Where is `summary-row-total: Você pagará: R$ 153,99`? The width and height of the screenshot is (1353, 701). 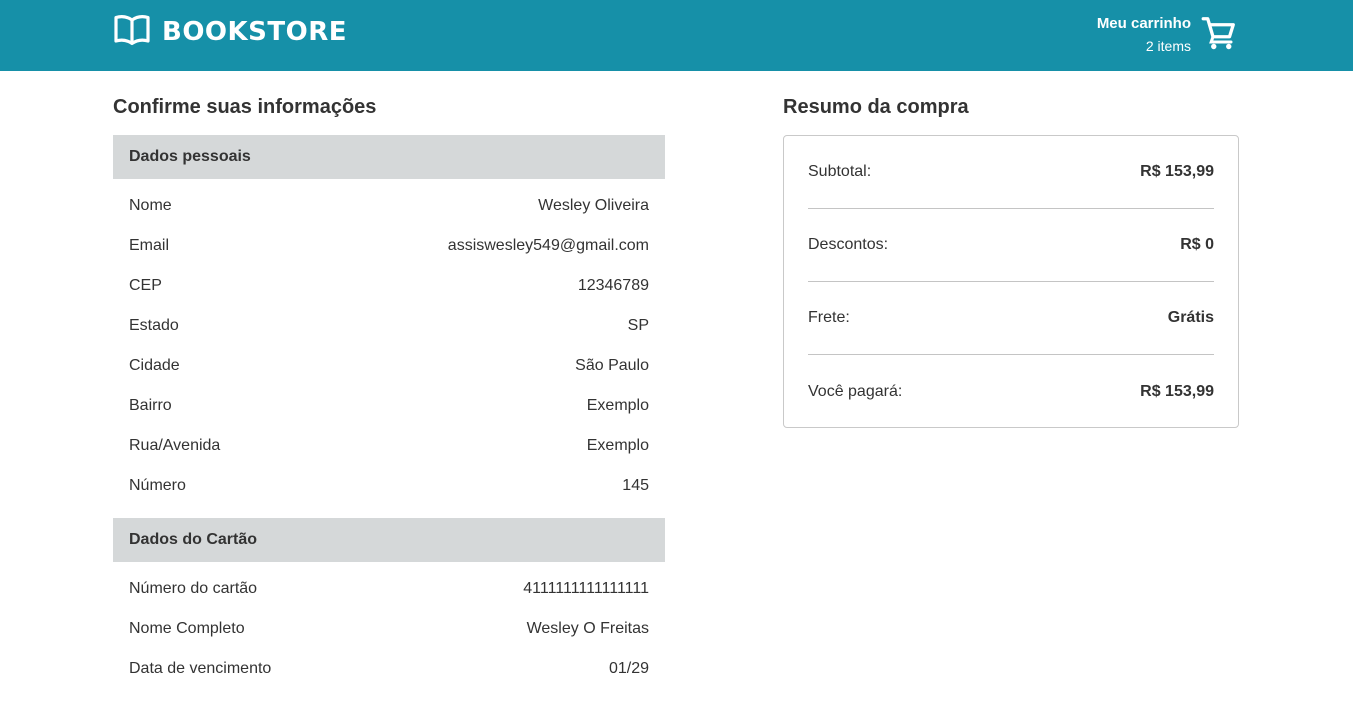 summary-row-total: Você pagará: R$ 153,99 is located at coordinates (1011, 391).